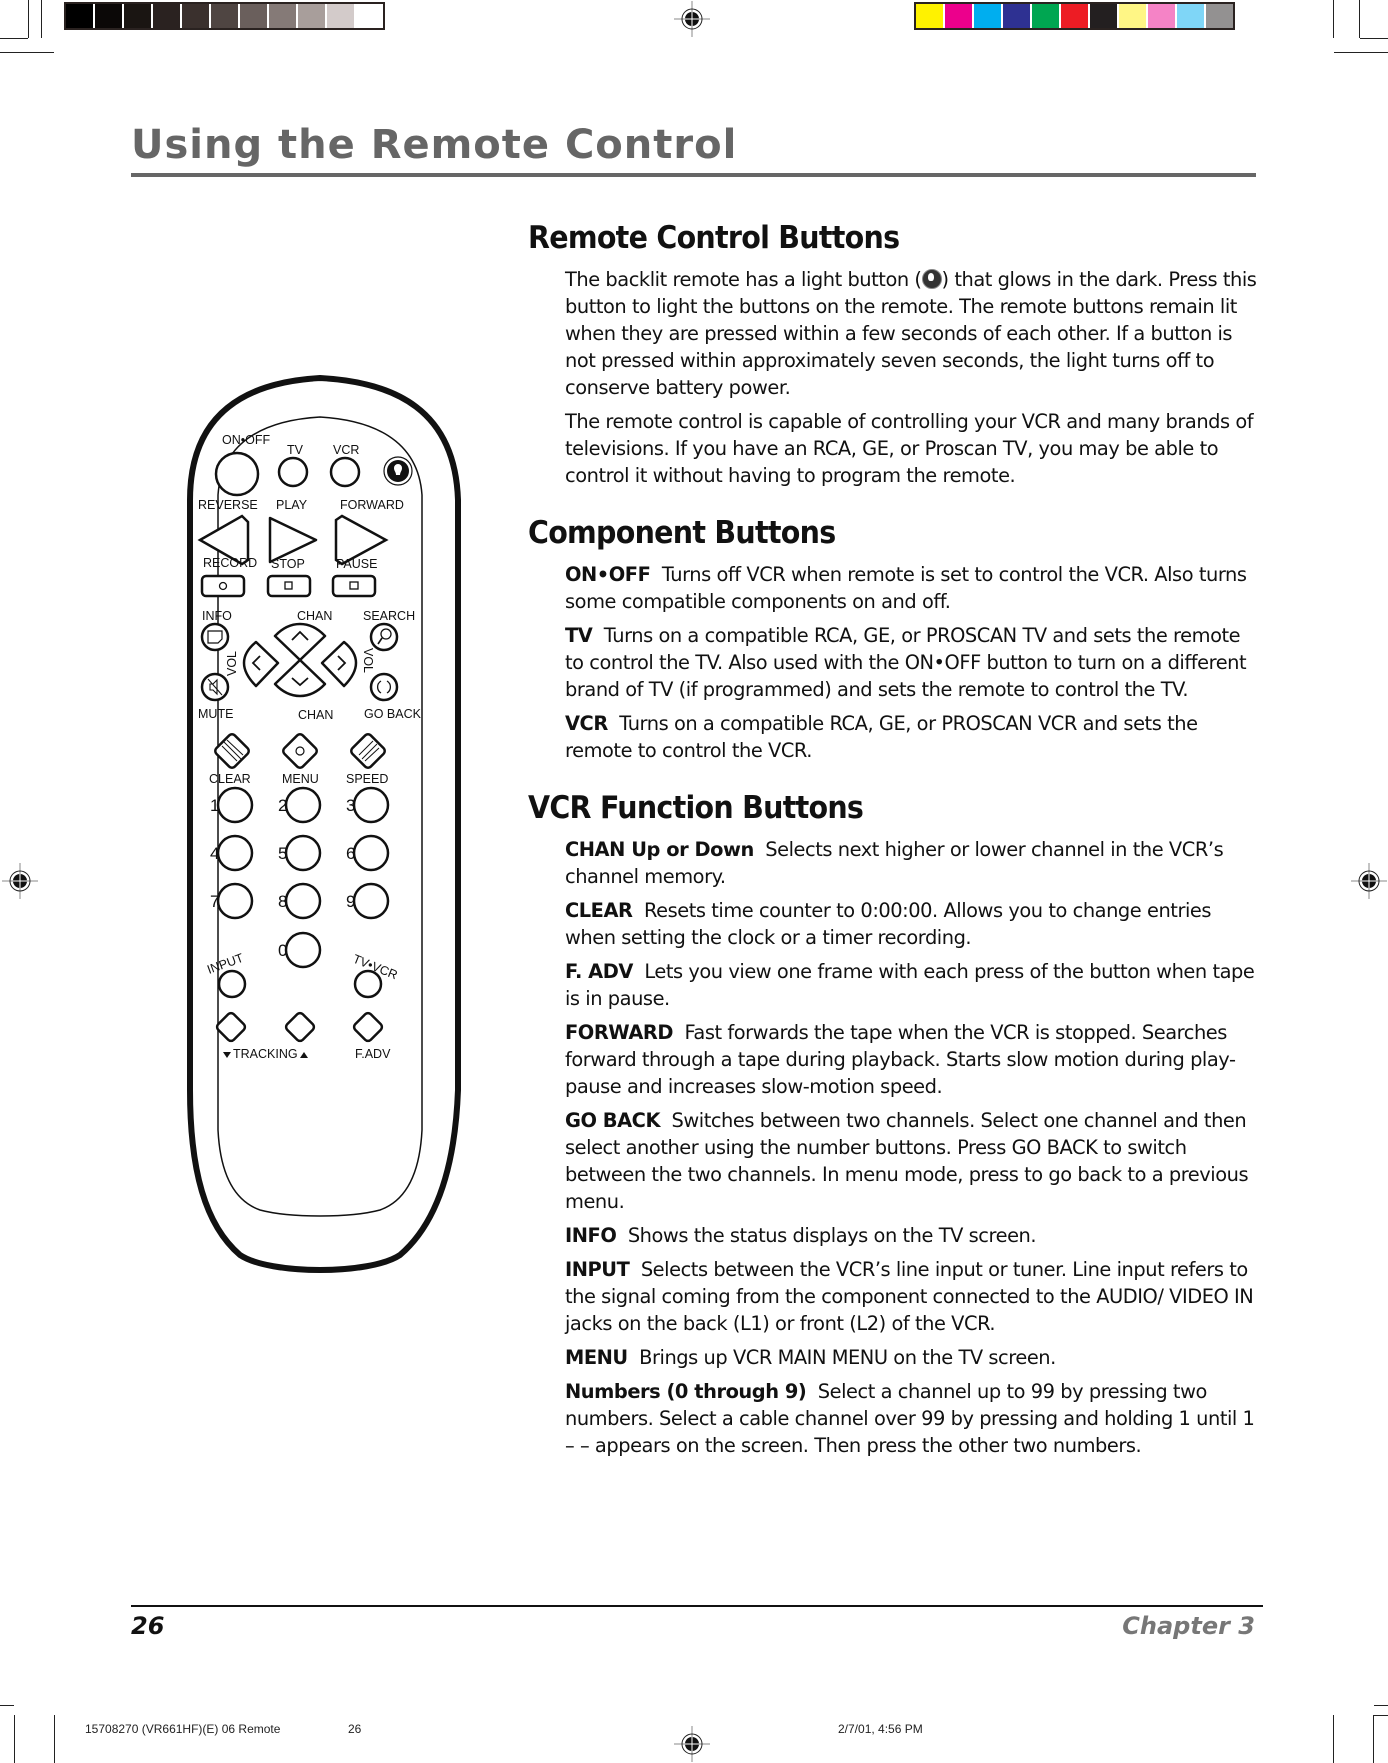 This screenshot has height=1763, width=1388. Describe the element at coordinates (292, 505) in the screenshot. I see `play-label: PLAY` at that location.